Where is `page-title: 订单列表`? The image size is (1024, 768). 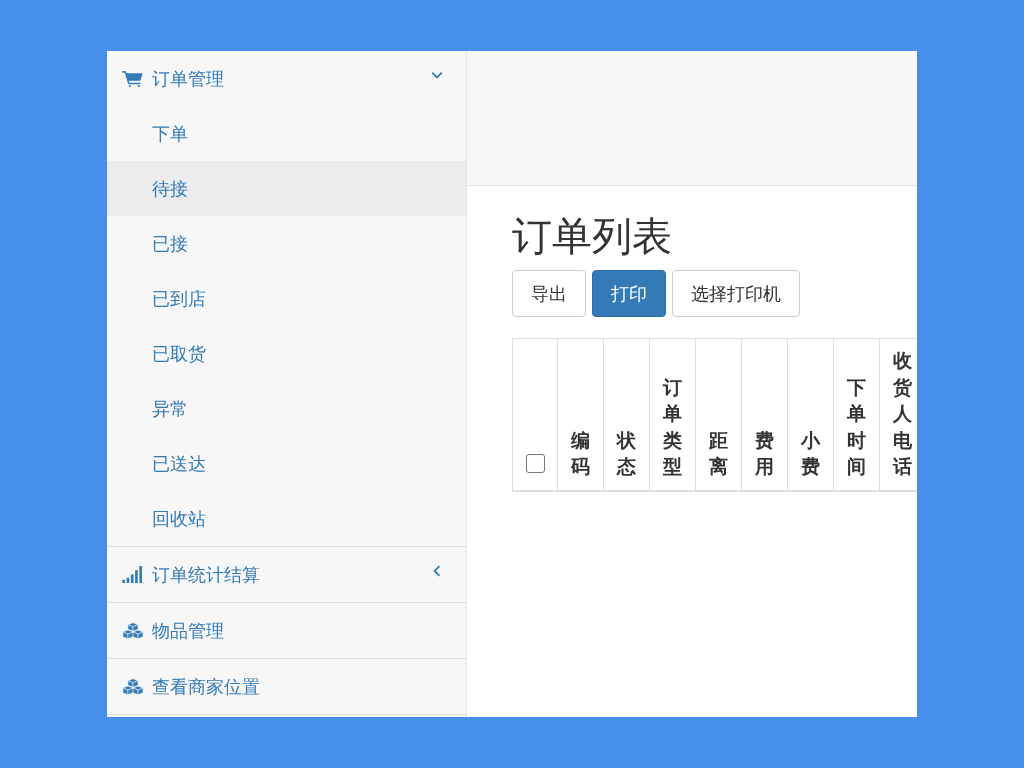 page-title: 订单列表 is located at coordinates (592, 236).